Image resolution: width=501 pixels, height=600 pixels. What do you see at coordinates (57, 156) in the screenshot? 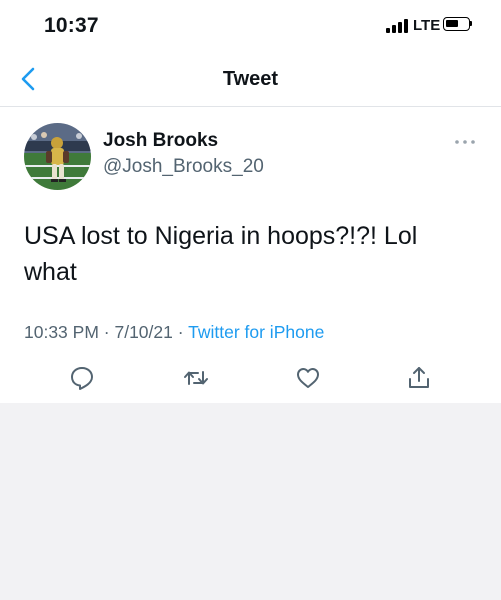
I see `avatar` at bounding box center [57, 156].